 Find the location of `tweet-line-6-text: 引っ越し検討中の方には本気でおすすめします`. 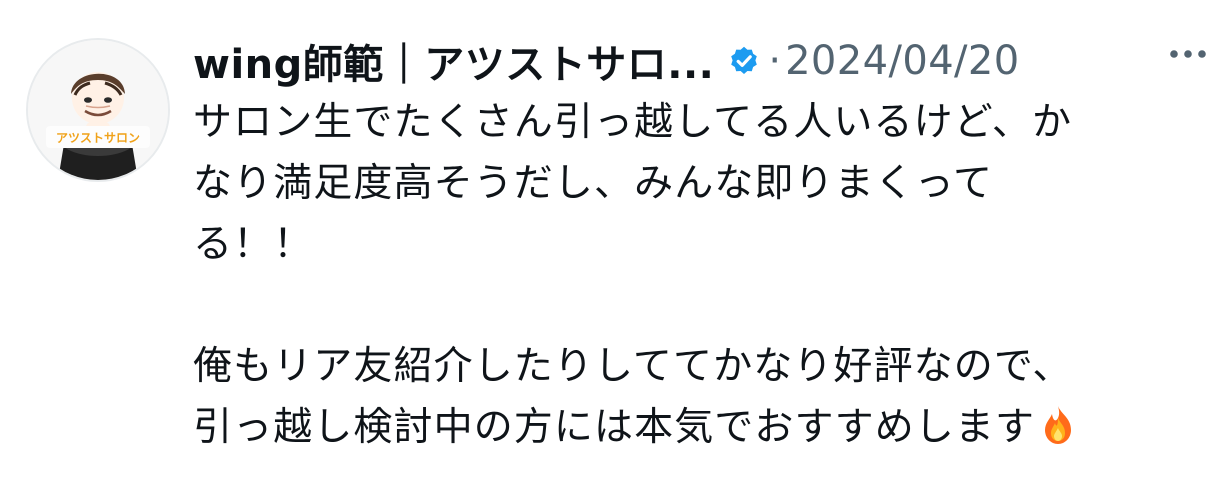

tweet-line-6-text: 引っ越し検討中の方には本気でおすすめします is located at coordinates (614, 427).